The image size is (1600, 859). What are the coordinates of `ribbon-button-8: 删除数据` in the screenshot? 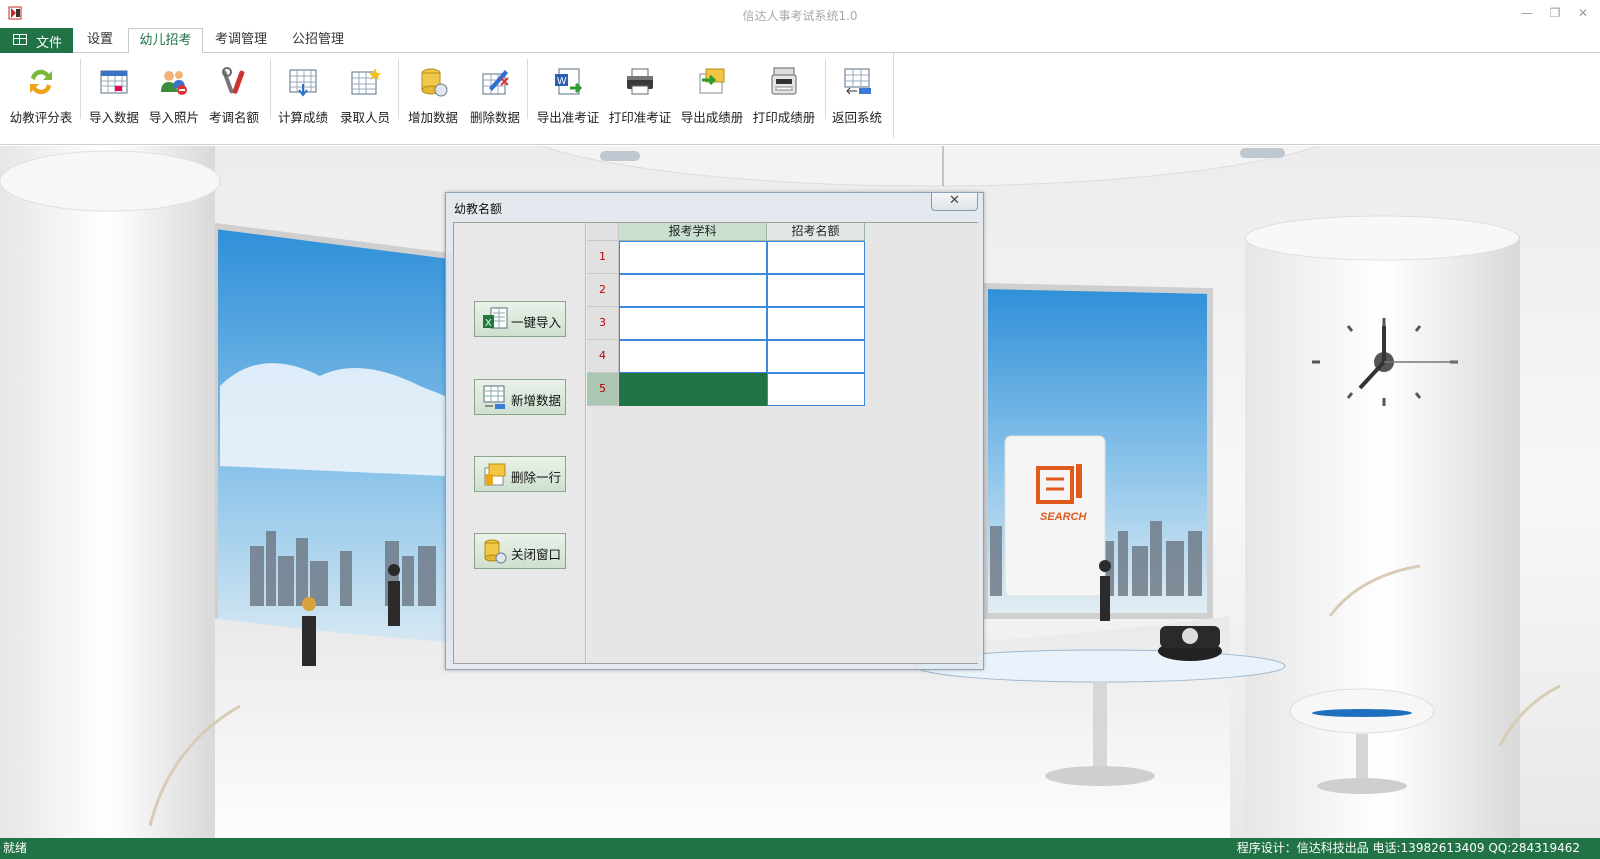 It's located at (495, 96).